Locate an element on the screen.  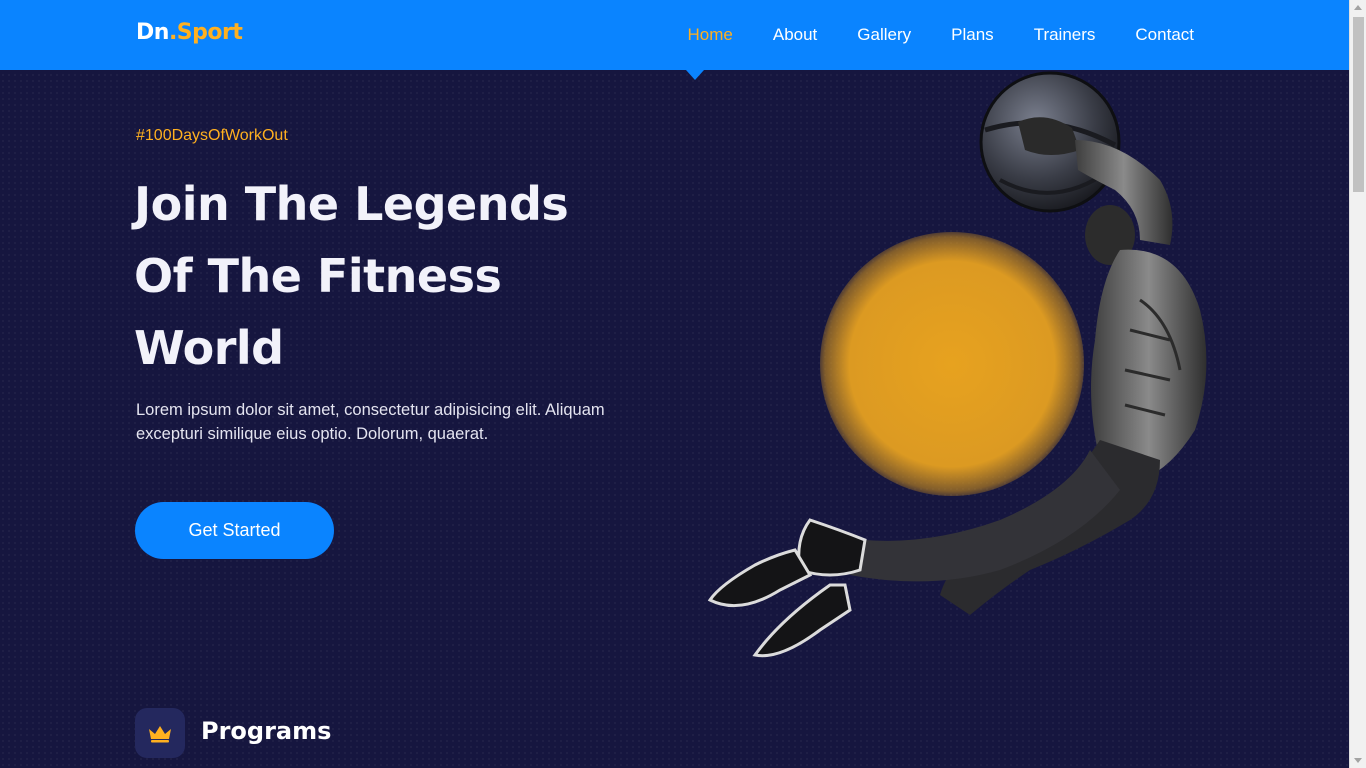
brand-name-main: Dn is located at coordinates (152, 32).